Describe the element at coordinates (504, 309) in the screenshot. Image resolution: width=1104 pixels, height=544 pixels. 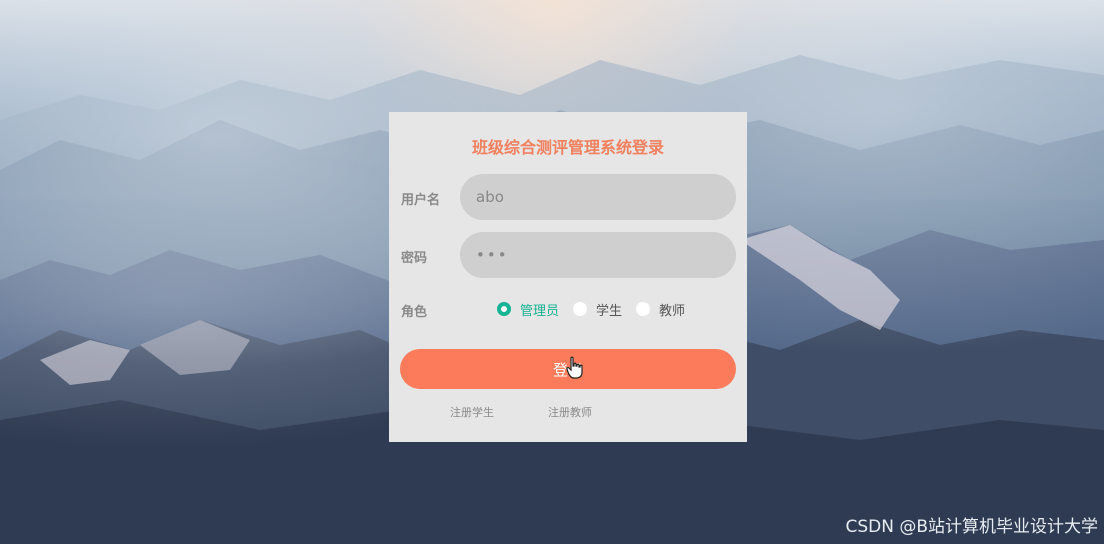
I see `radio-checked-icon` at that location.